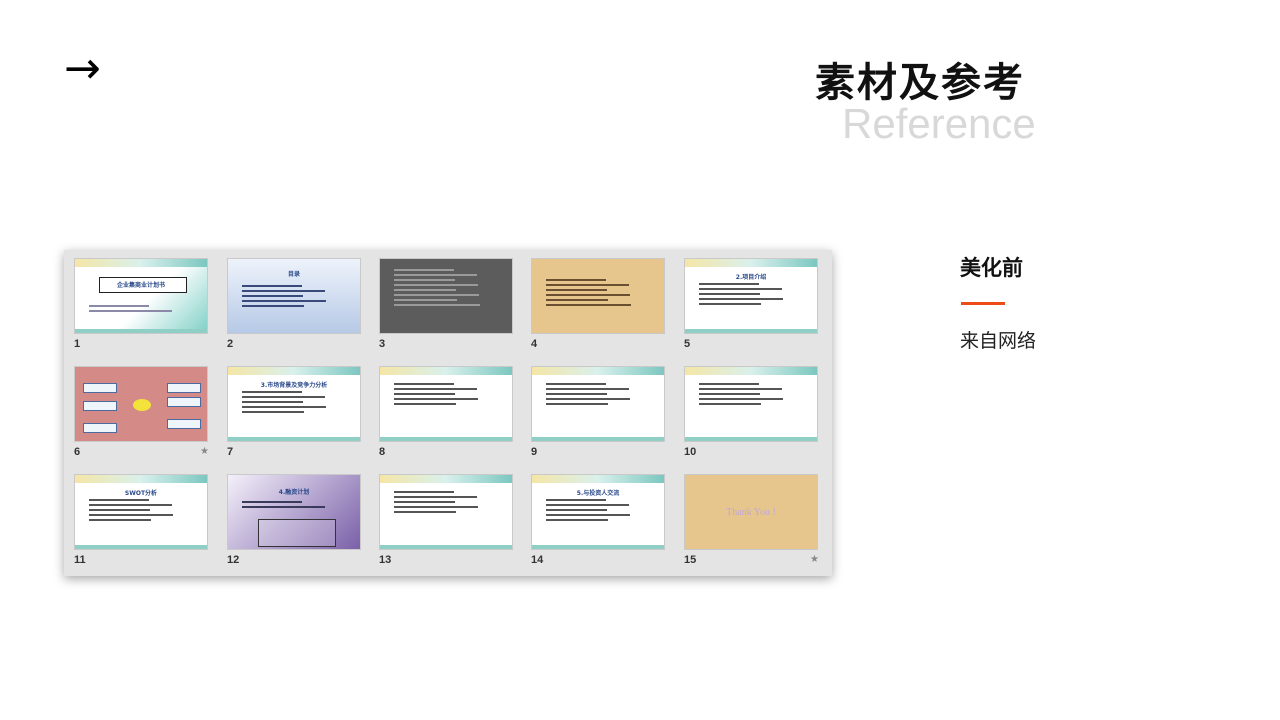 This screenshot has width=1280, height=720. What do you see at coordinates (534, 344) in the screenshot?
I see `slide-number: 4` at bounding box center [534, 344].